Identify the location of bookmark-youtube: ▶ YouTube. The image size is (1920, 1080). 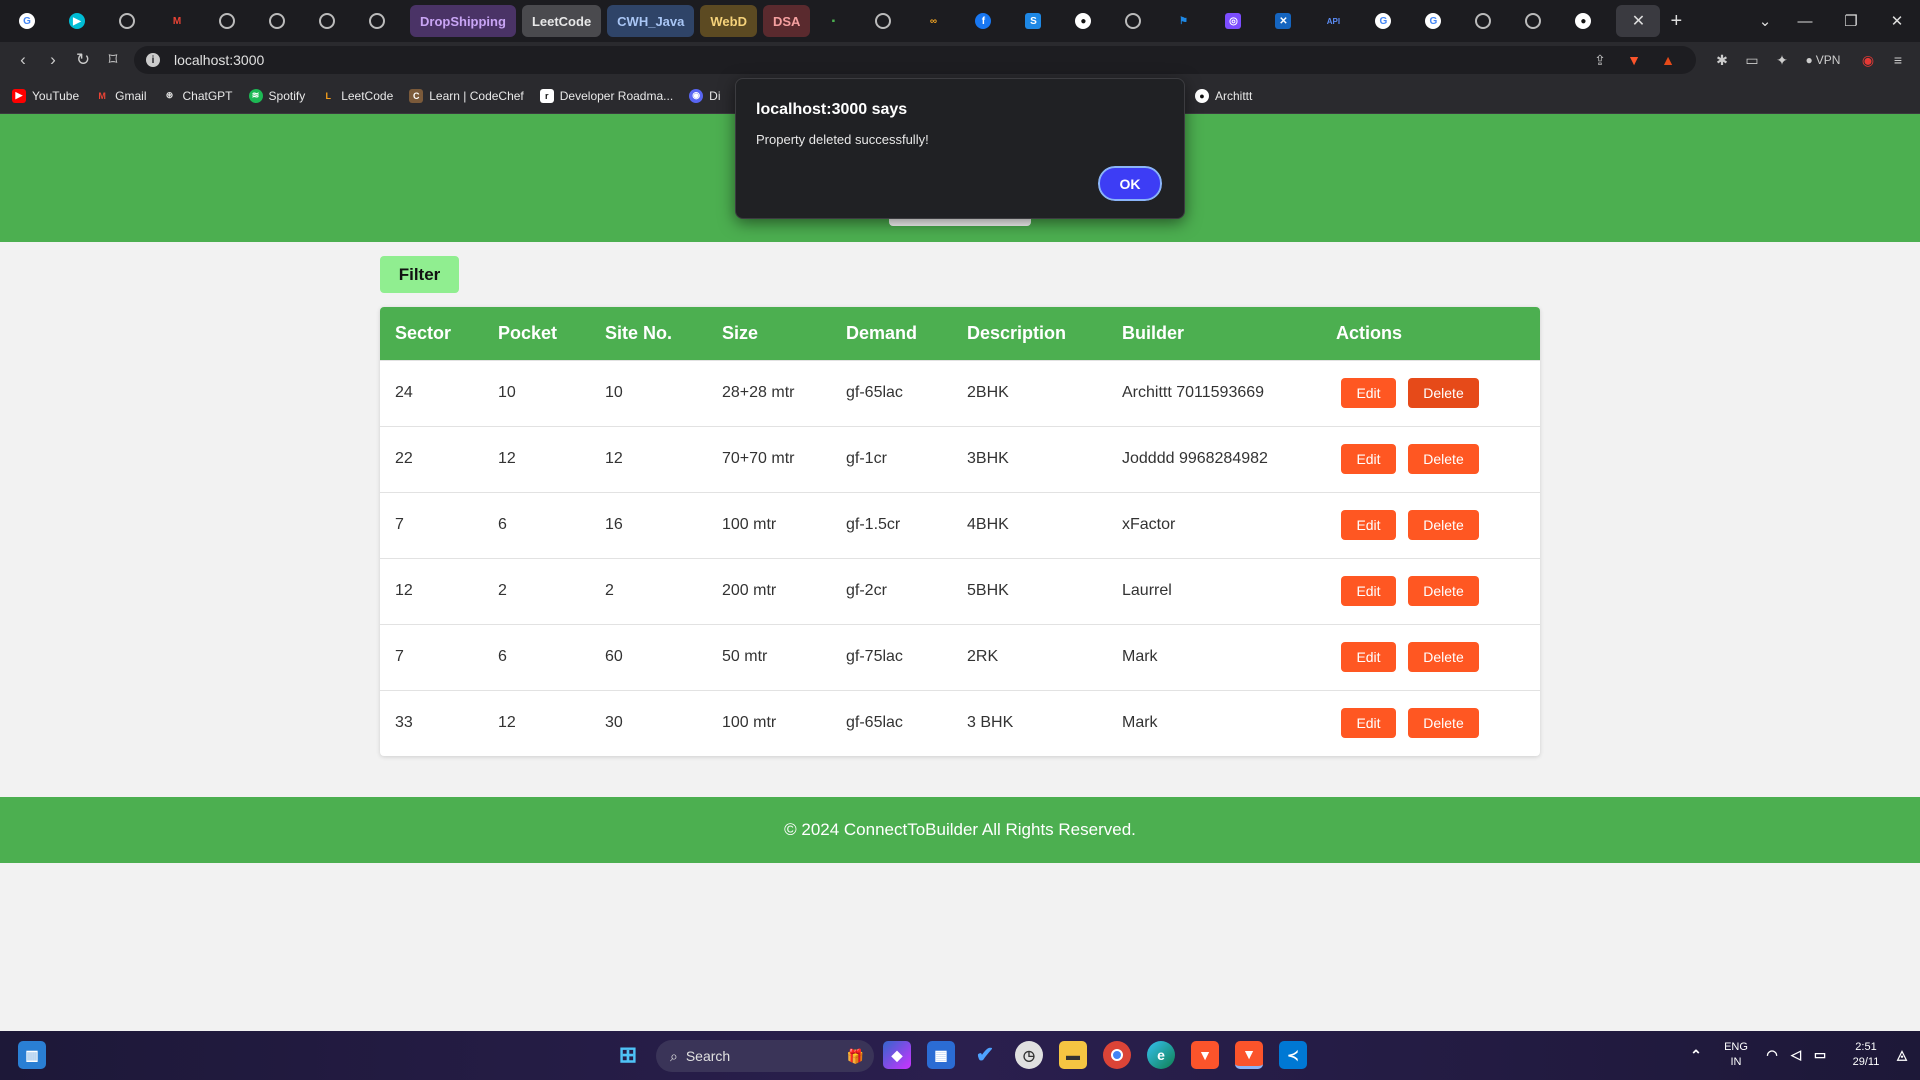
(45, 95).